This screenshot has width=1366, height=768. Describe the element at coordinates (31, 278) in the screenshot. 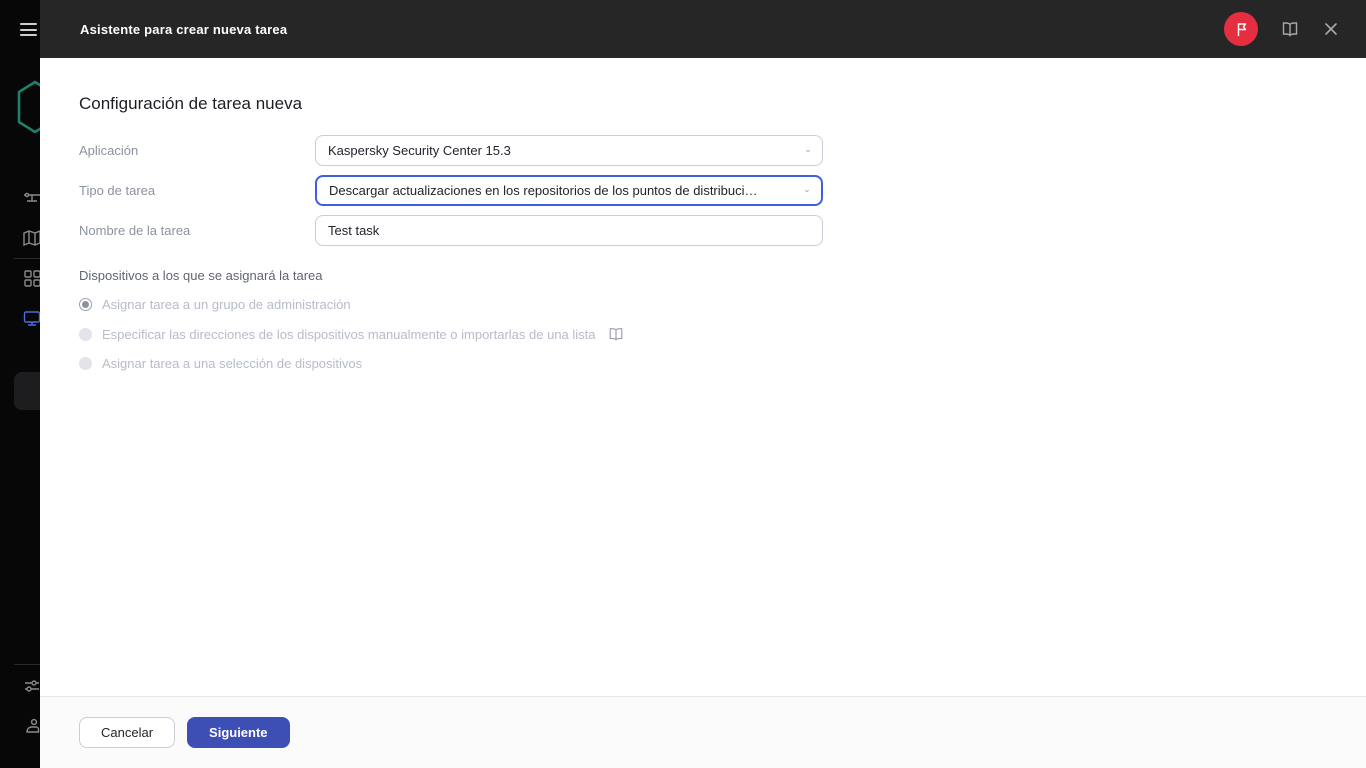

I see `grid-icon` at that location.